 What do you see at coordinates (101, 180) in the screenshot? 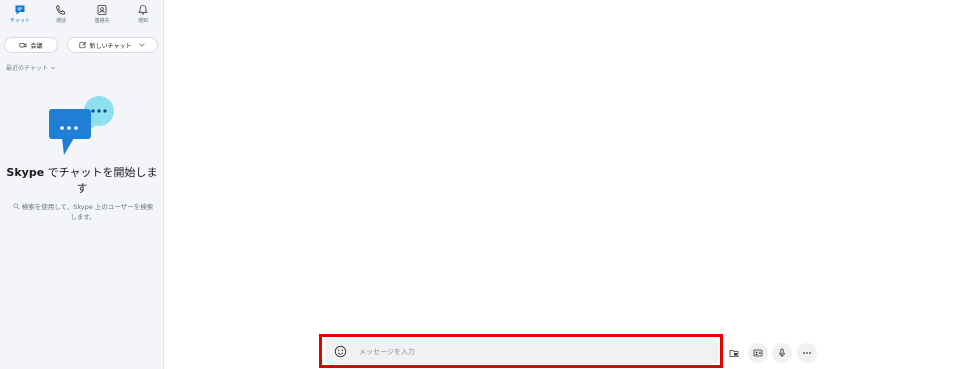
I see `empty-state-title-text: でチャットを開始します` at bounding box center [101, 180].